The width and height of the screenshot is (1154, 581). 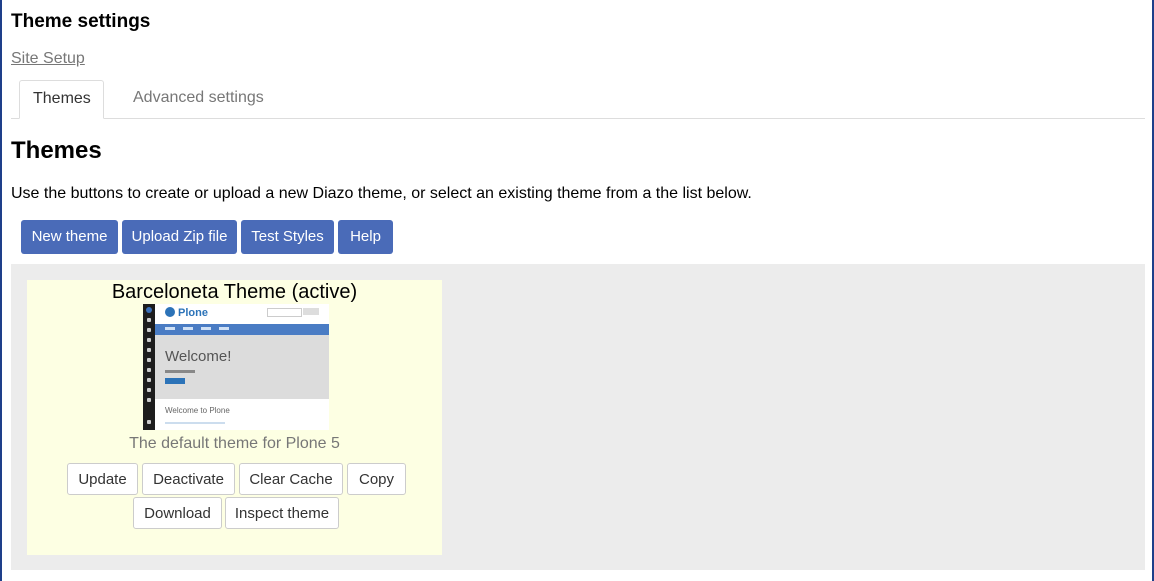 What do you see at coordinates (81, 21) in the screenshot?
I see `page-header-title: Theme settings` at bounding box center [81, 21].